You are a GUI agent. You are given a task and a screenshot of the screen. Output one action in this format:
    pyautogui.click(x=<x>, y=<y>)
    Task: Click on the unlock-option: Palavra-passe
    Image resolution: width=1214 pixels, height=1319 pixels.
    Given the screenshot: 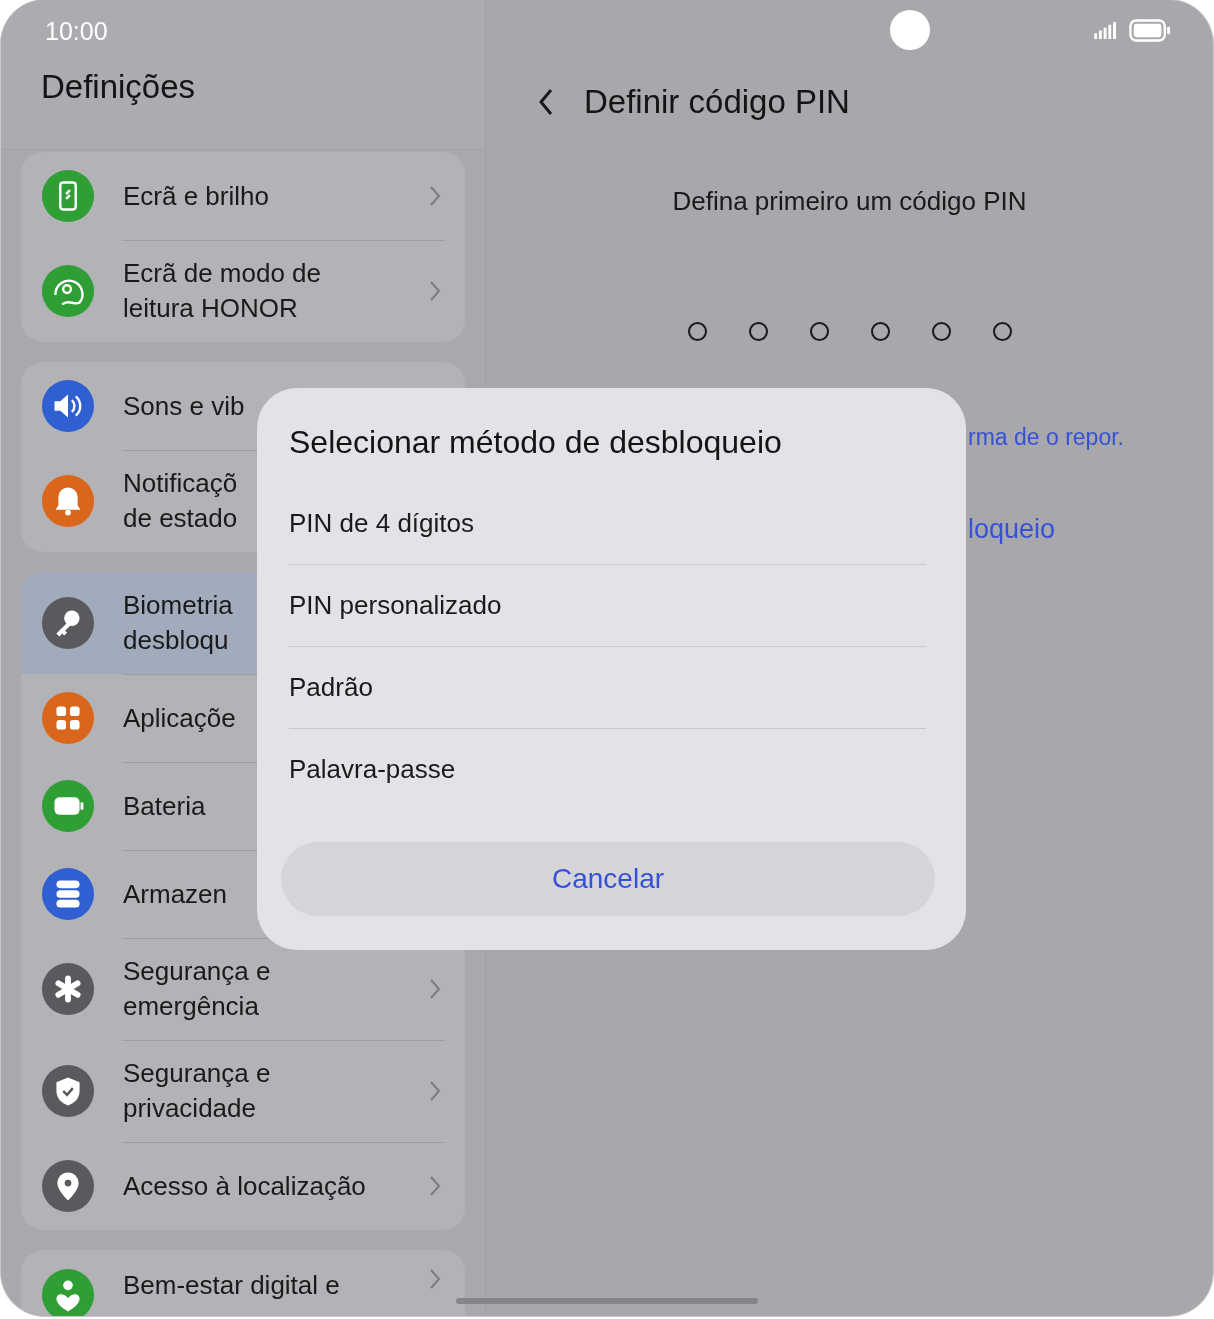 What is the action you would take?
    pyautogui.click(x=607, y=769)
    